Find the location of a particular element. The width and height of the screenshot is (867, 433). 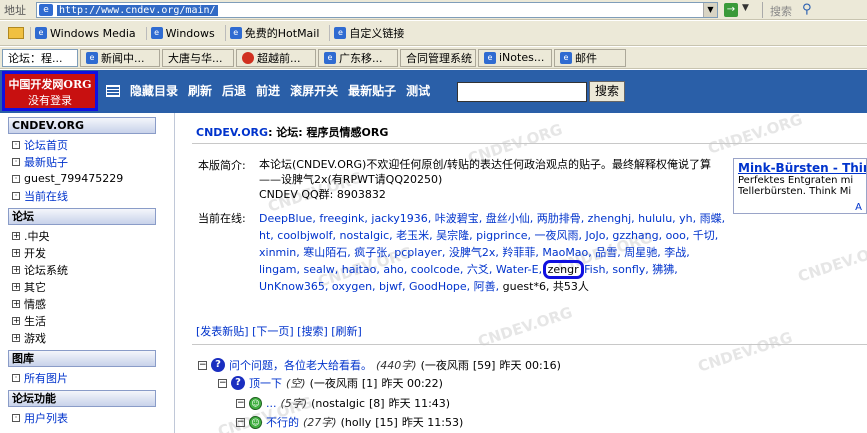

sidebar-item-user-list: · 用户列表 is located at coordinates (93, 417).